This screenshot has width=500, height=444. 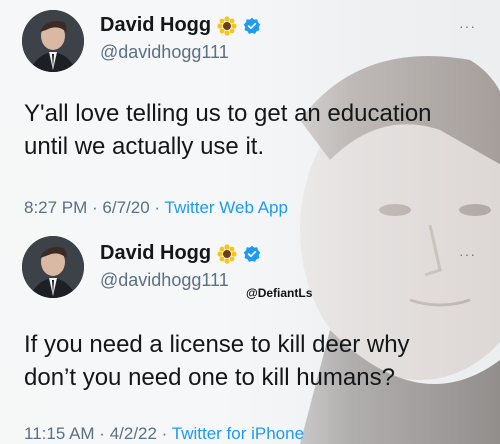 I want to click on tweet-time: 11:15 AM, so click(x=59, y=433).